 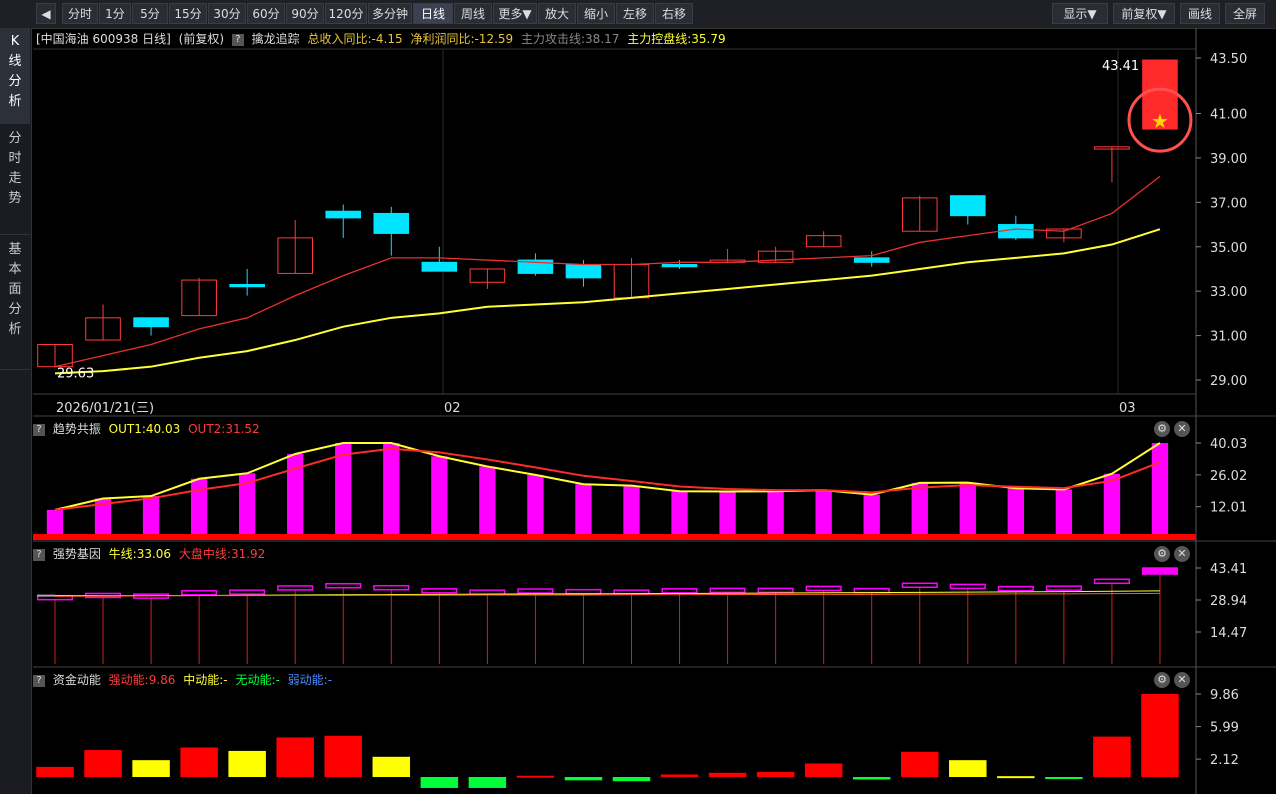 What do you see at coordinates (1228, 337) in the screenshot?
I see `price-tick-label: 31.00` at bounding box center [1228, 337].